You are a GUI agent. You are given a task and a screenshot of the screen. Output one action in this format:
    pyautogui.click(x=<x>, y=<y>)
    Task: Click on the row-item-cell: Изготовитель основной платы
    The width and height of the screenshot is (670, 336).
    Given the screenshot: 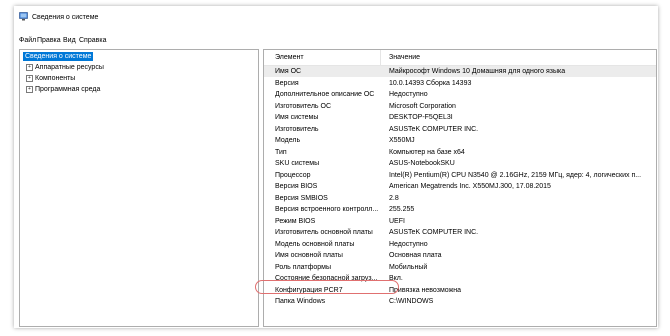 What is the action you would take?
    pyautogui.click(x=324, y=232)
    